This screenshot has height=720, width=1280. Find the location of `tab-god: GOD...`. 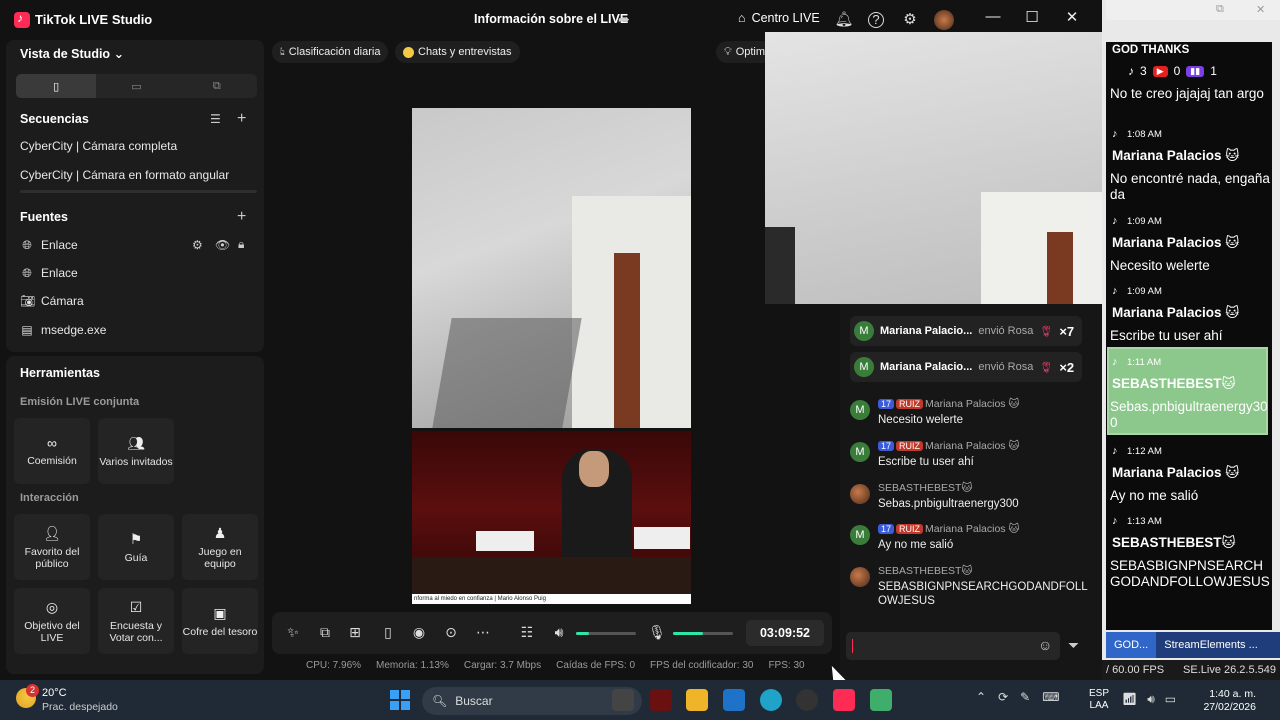

tab-god: GOD... is located at coordinates (1131, 645).